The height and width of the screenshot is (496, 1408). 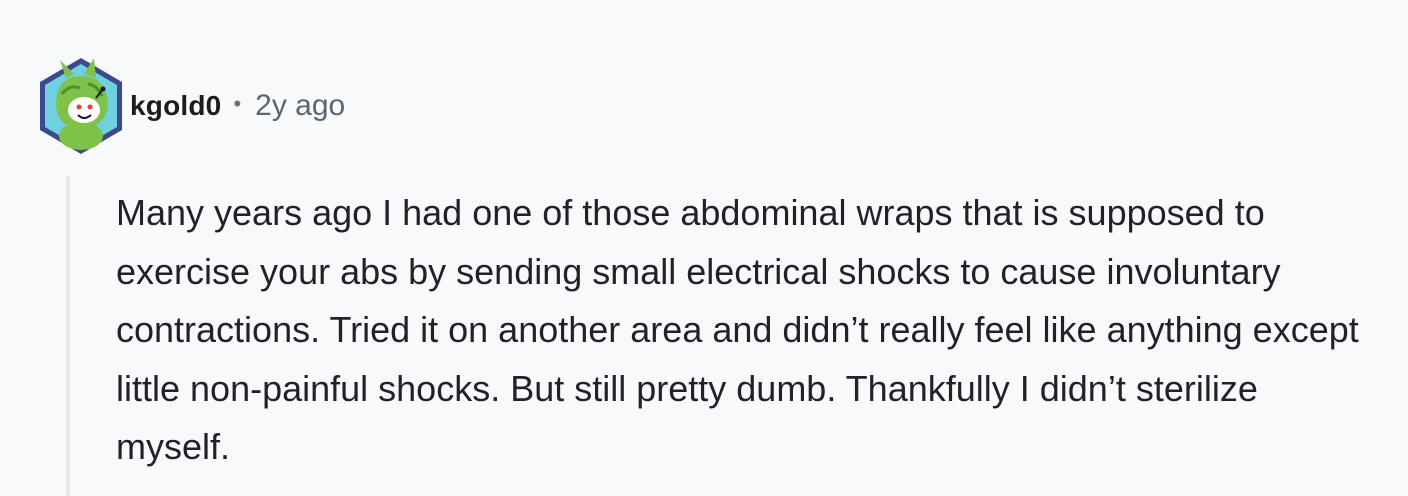 What do you see at coordinates (175, 106) in the screenshot?
I see `username: kgold0` at bounding box center [175, 106].